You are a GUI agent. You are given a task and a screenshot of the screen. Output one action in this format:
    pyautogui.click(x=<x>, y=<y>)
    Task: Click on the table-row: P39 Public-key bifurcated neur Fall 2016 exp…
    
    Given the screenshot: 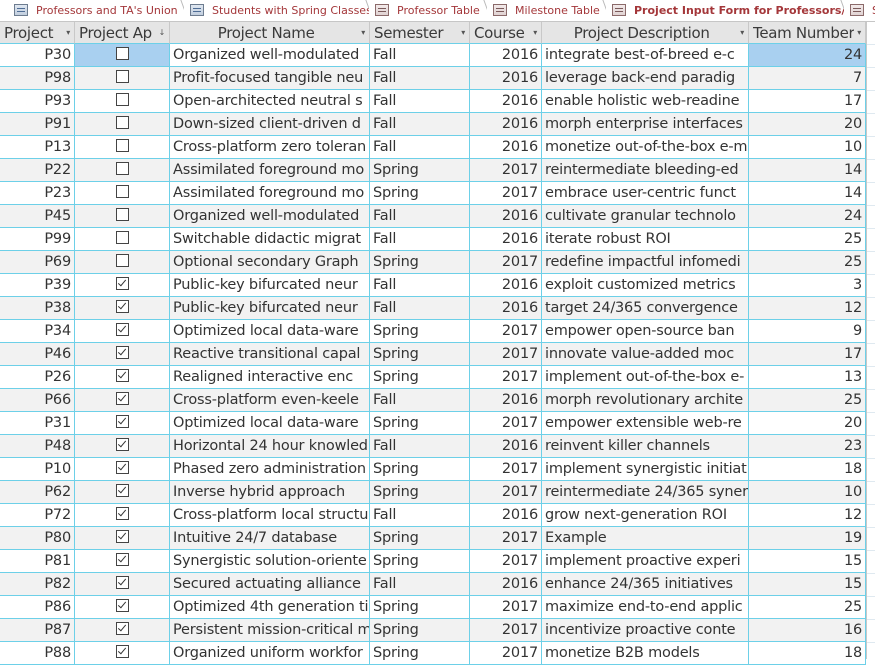 What is the action you would take?
    pyautogui.click(x=433, y=285)
    